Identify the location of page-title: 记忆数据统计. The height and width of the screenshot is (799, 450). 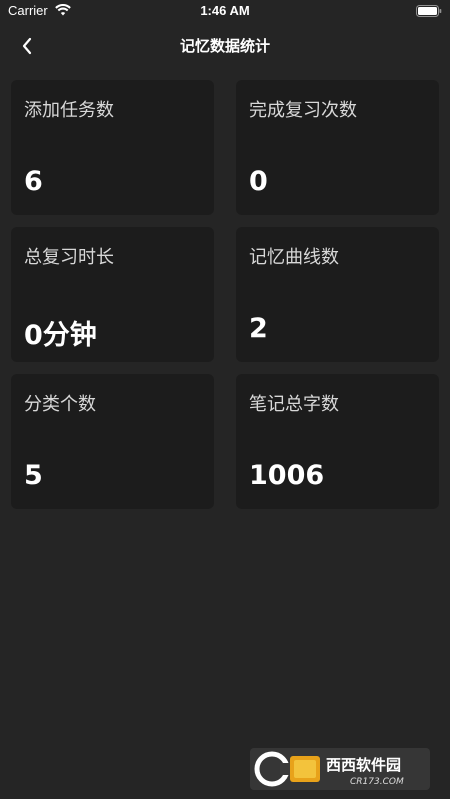
(224, 46).